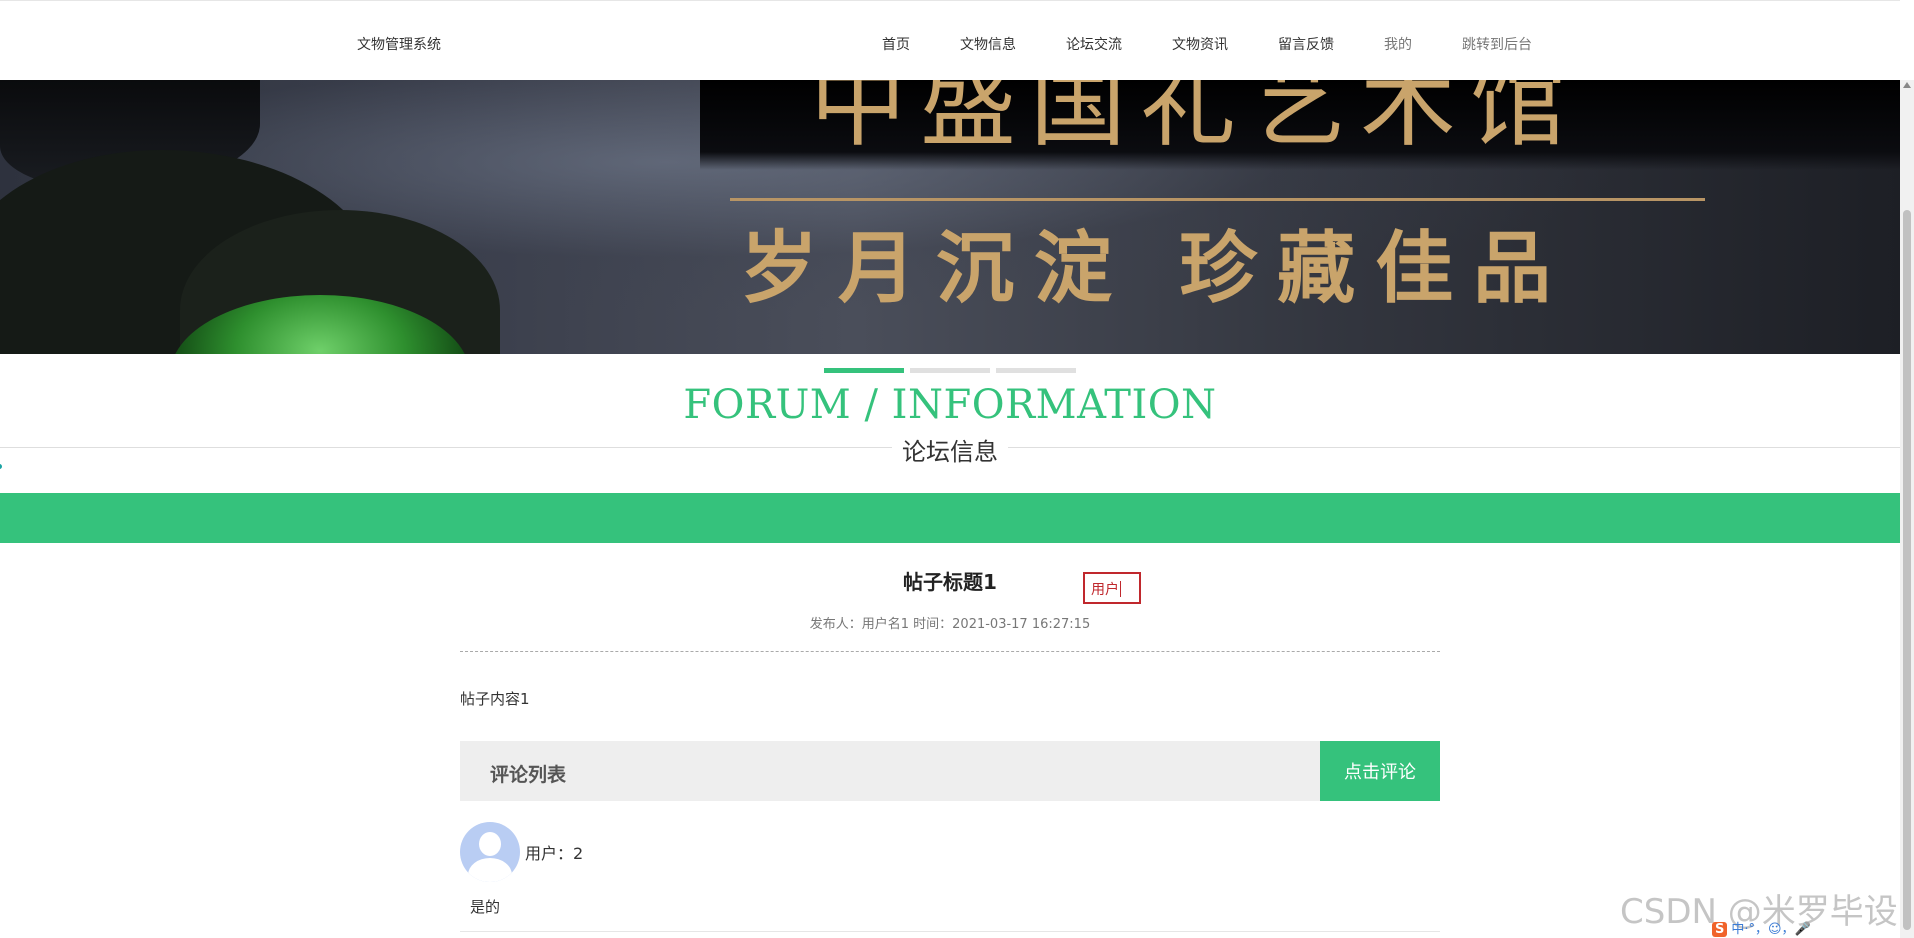  Describe the element at coordinates (950, 405) in the screenshot. I see `section-title-en: FORUM / INFORMATION` at that location.